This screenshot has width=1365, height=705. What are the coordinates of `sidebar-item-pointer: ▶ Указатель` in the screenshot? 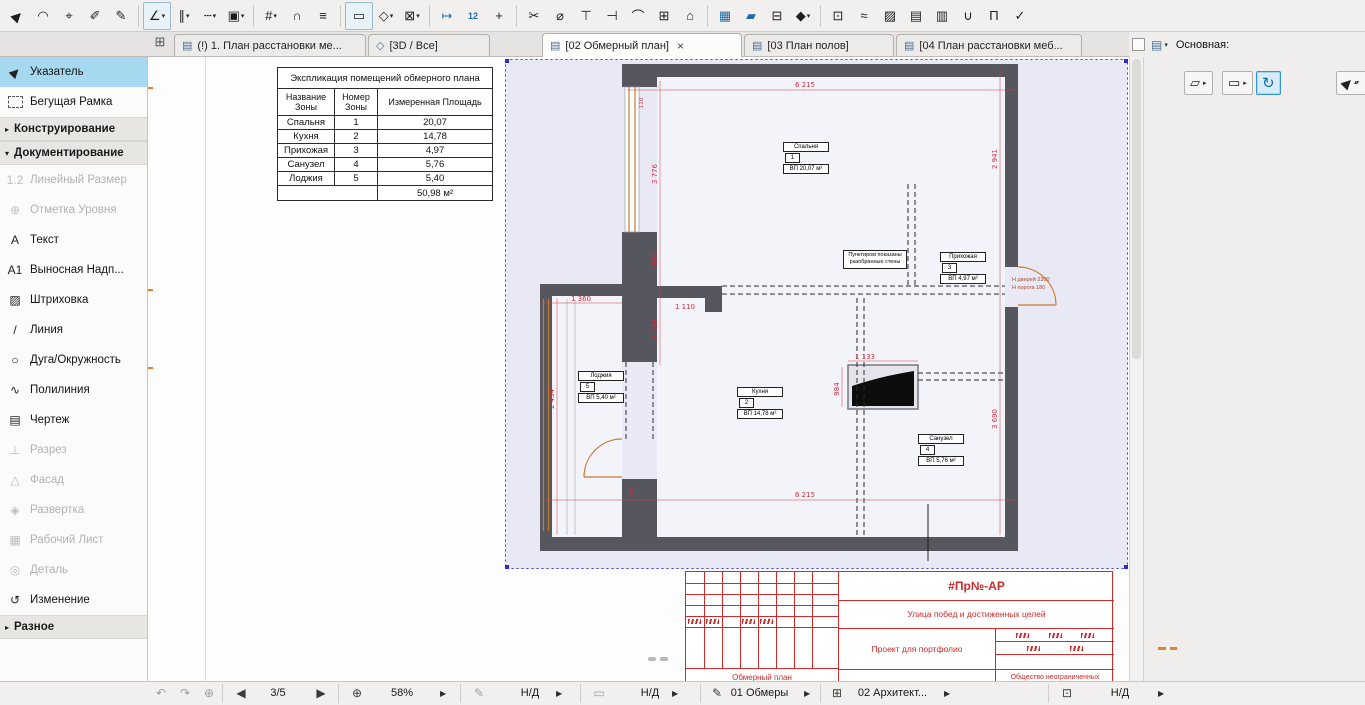 It's located at (73, 72).